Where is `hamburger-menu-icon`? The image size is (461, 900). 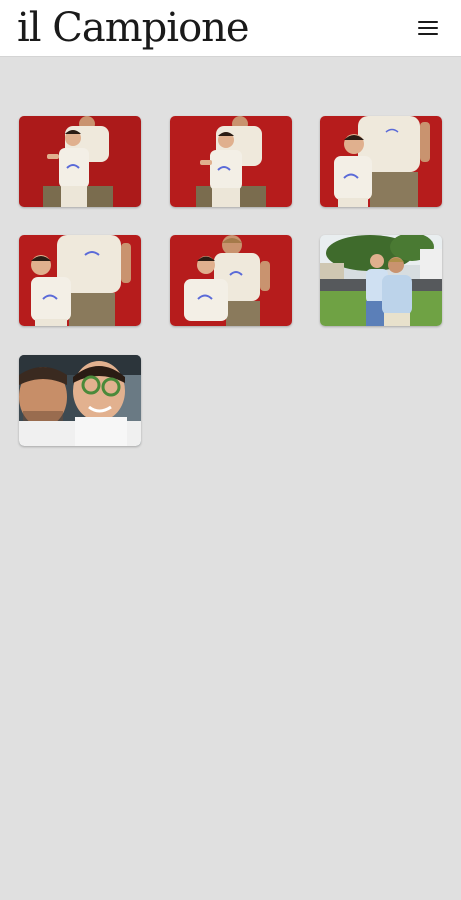
hamburger-menu-icon is located at coordinates (428, 29).